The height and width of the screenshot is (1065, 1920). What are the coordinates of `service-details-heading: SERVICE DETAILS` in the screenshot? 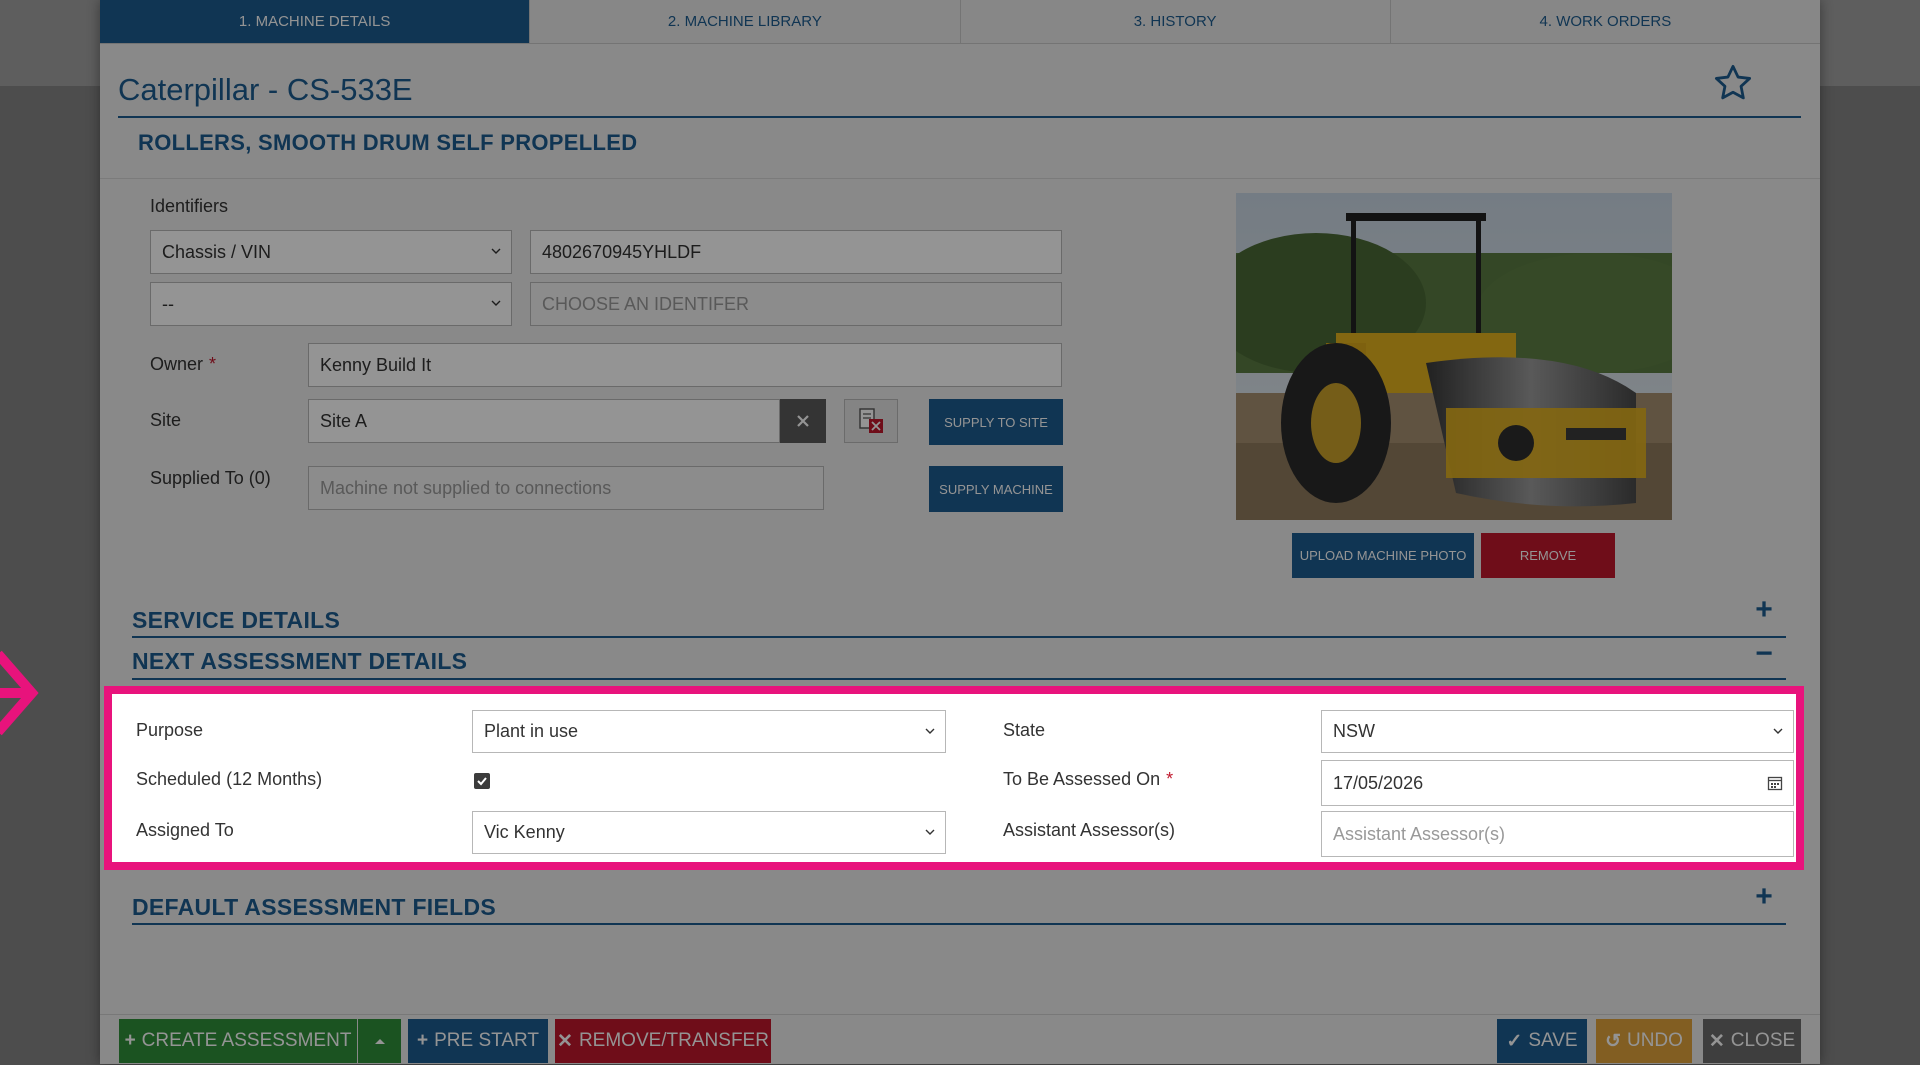 It's located at (236, 620).